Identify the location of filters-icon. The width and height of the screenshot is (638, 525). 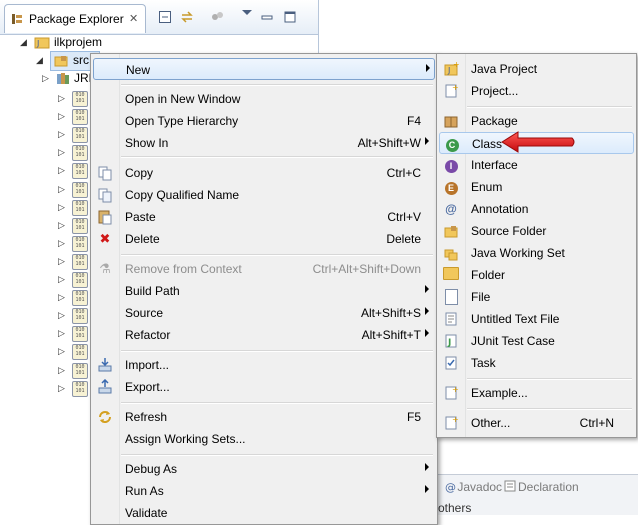
(217, 17).